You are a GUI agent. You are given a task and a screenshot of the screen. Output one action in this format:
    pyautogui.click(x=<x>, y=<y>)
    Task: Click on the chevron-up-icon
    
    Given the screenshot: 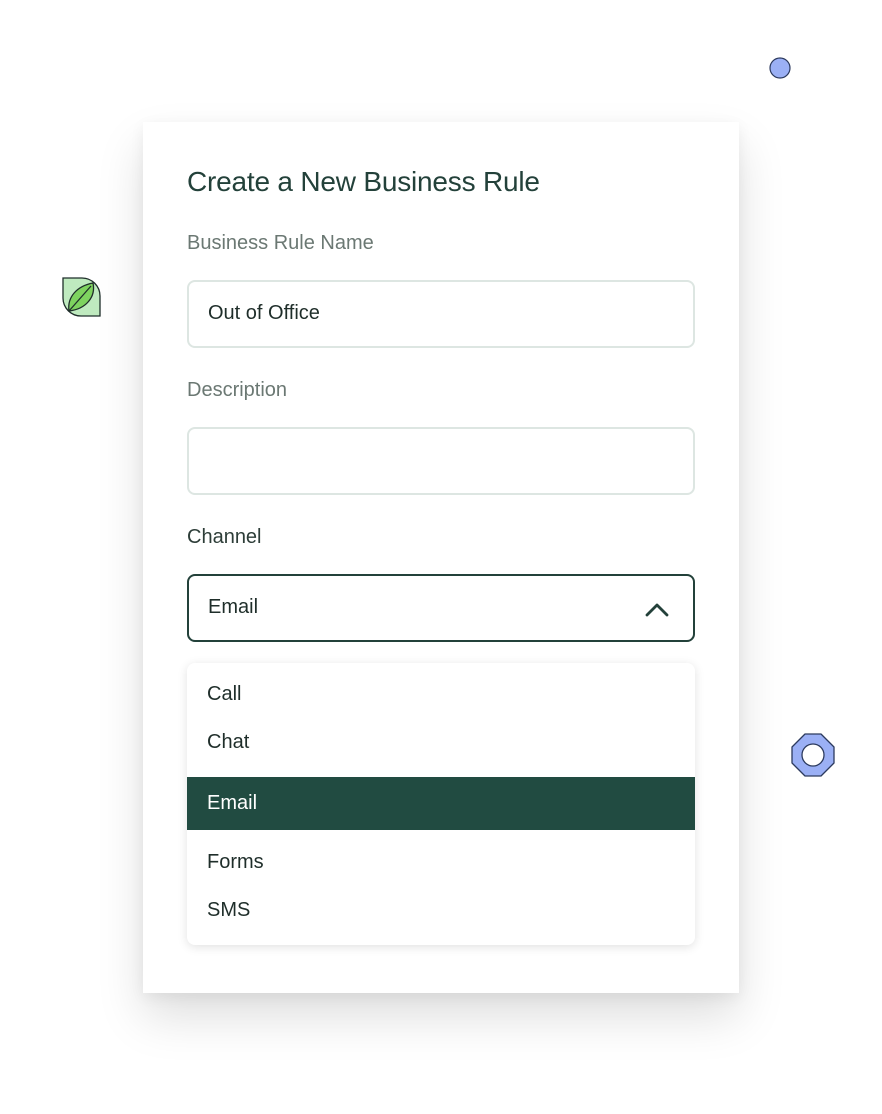 What is the action you would take?
    pyautogui.click(x=657, y=609)
    